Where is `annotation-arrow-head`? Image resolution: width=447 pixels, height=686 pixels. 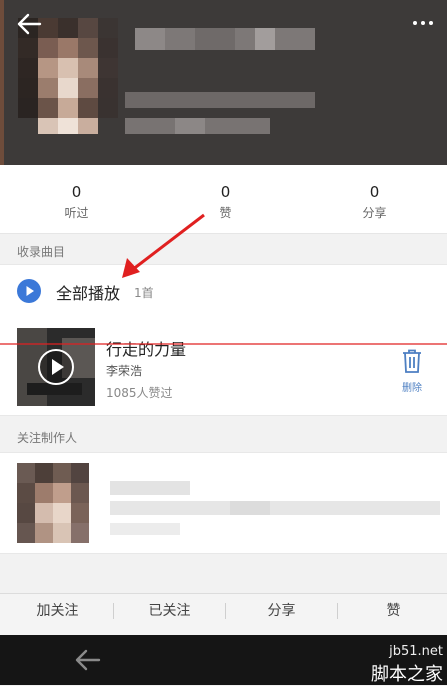
annotation-arrow-head is located at coordinates (131, 268).